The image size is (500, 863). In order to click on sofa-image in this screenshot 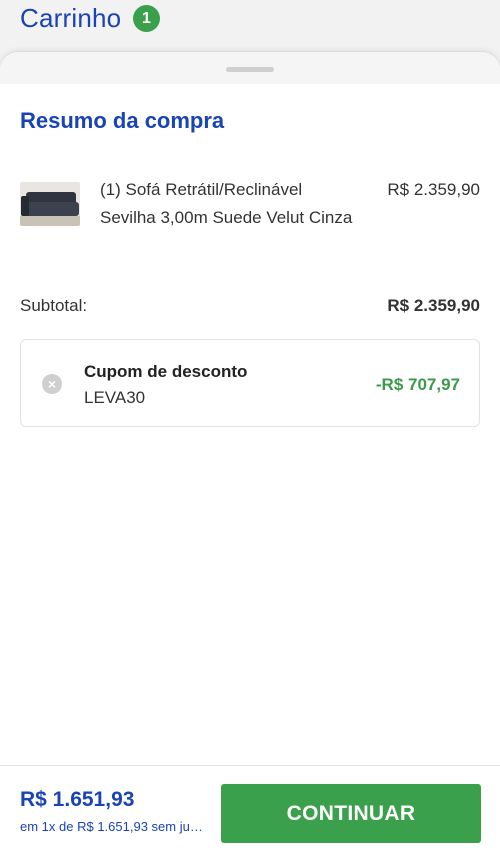, I will do `click(50, 204)`.